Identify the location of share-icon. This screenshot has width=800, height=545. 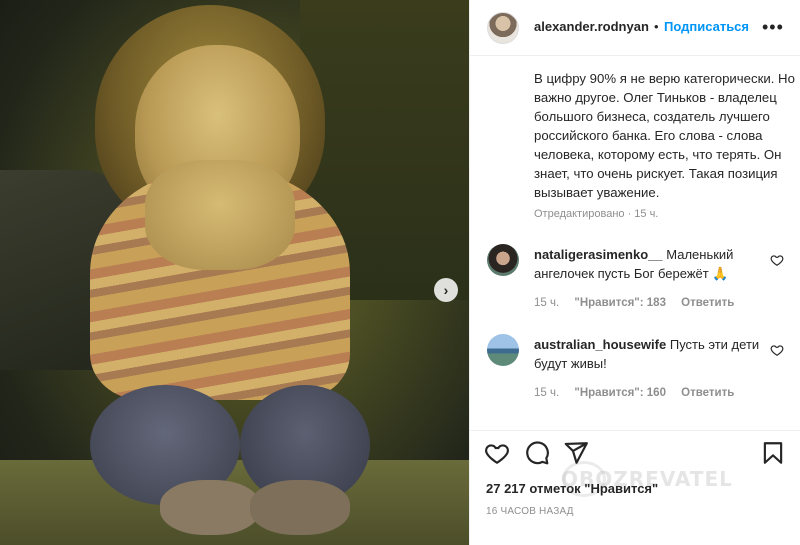
(576, 453).